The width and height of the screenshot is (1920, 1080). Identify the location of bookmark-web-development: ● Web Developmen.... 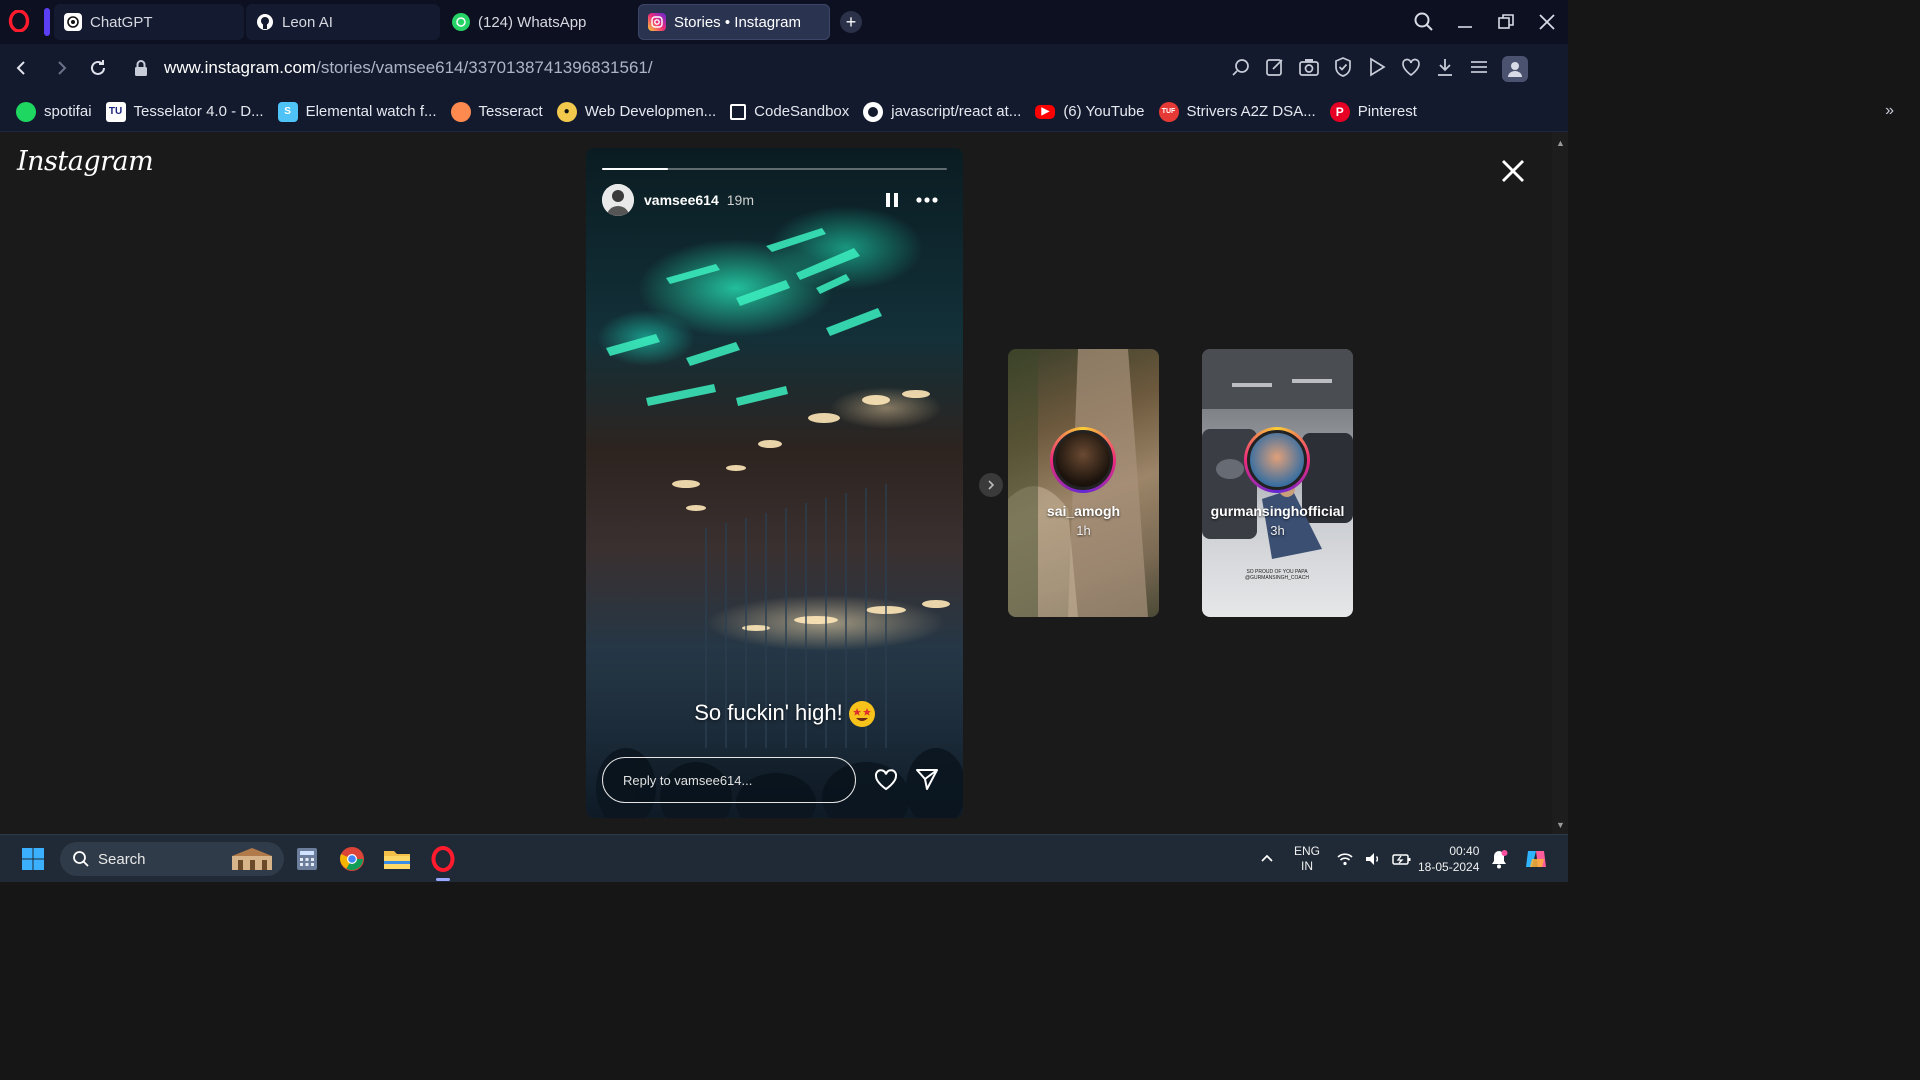
(636, 111).